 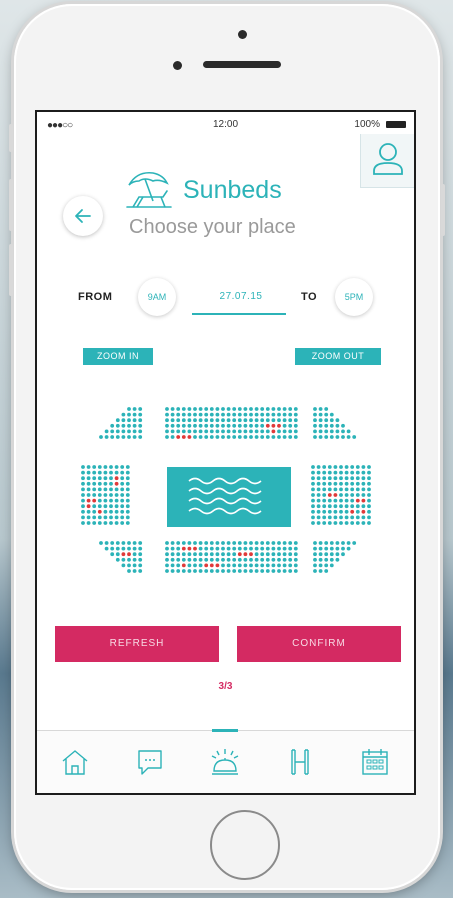 What do you see at coordinates (118, 356) in the screenshot?
I see `zoom-in-button: ZOOM IN` at bounding box center [118, 356].